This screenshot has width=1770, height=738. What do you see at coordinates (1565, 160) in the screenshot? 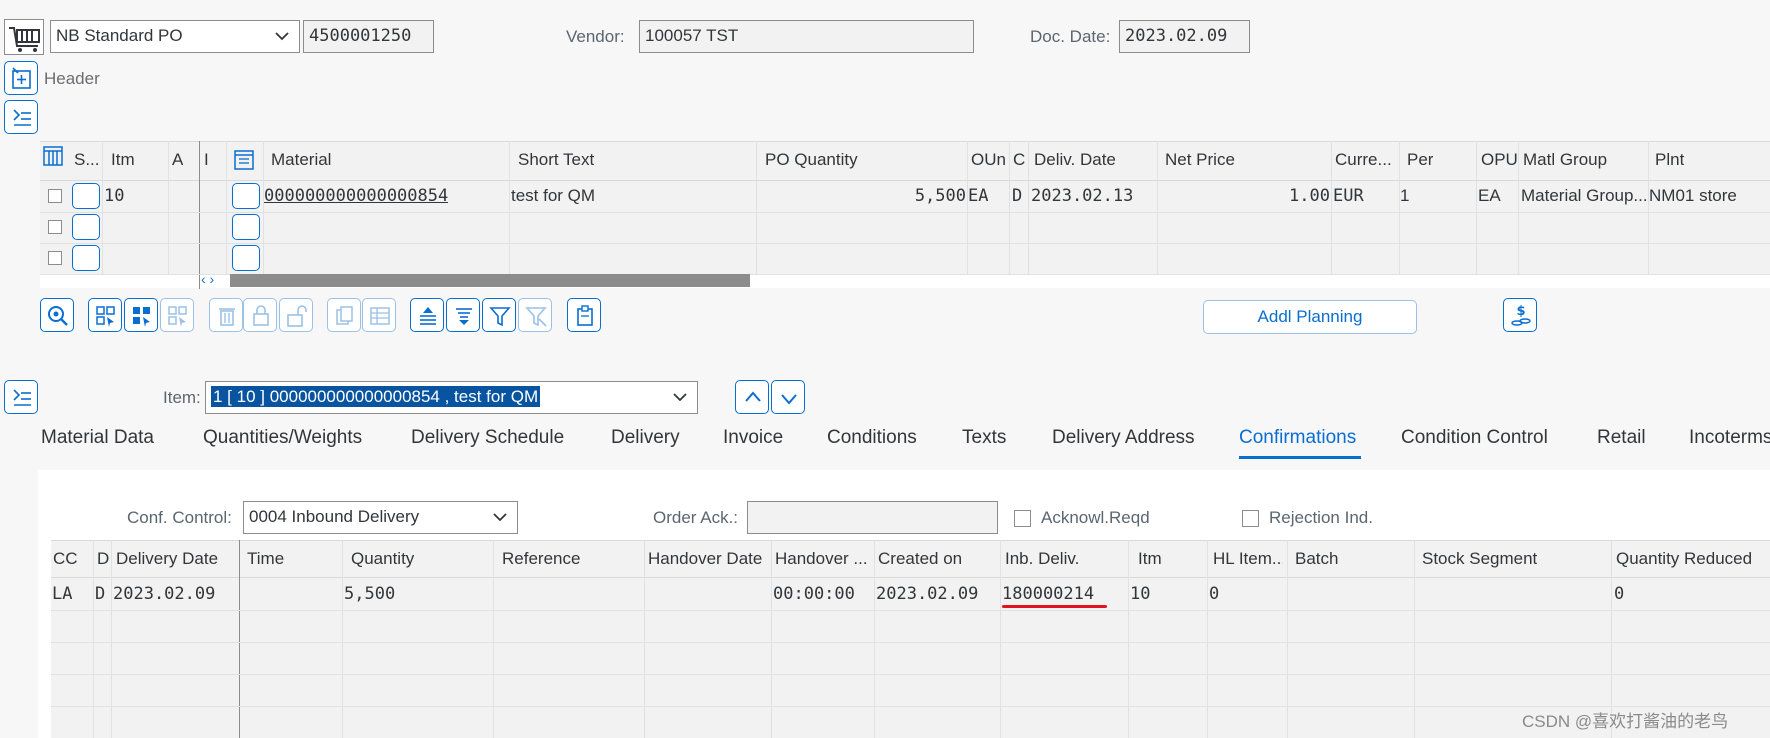
I see `col-matl-group: Matl Group` at bounding box center [1565, 160].